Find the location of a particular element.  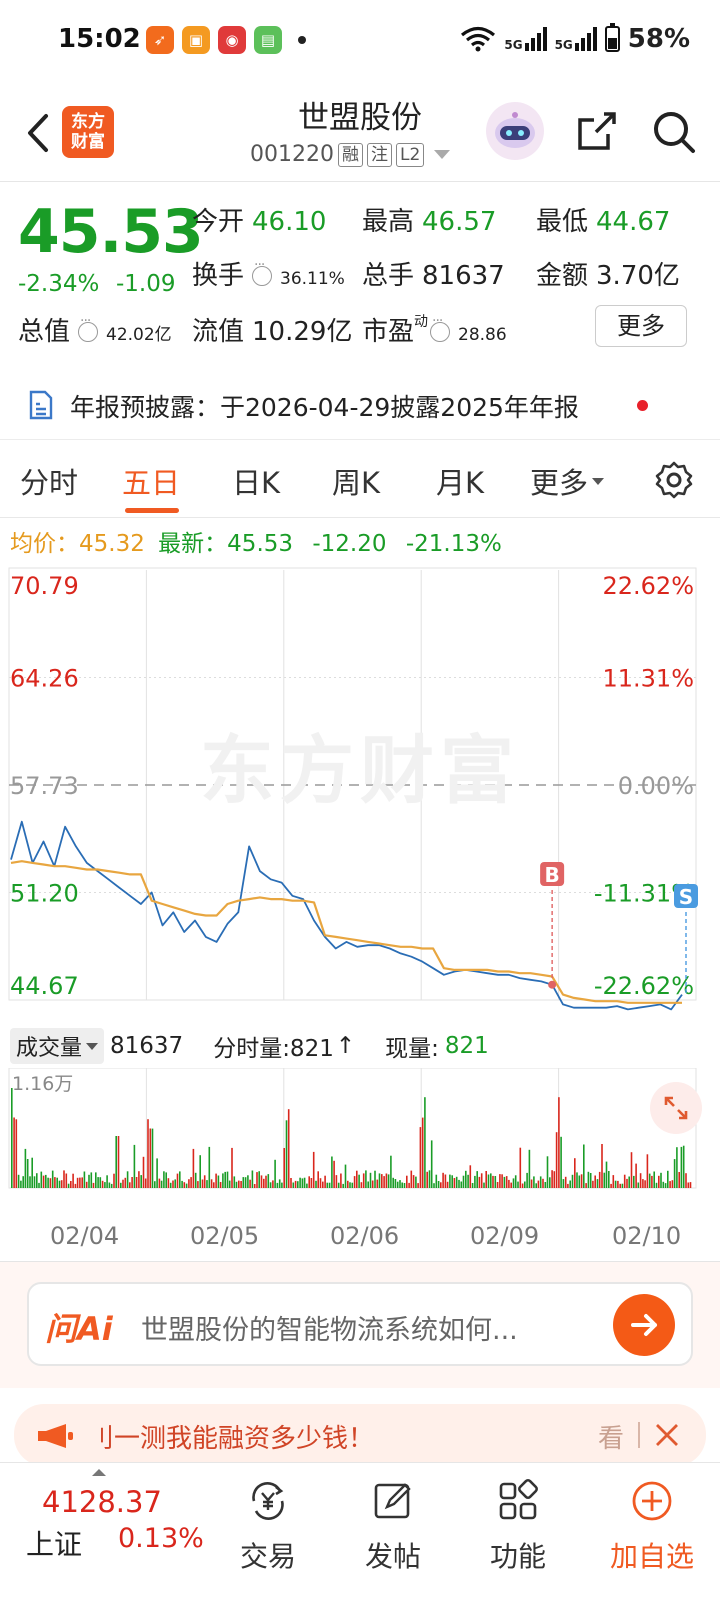

close-icon is located at coordinates (667, 1435).